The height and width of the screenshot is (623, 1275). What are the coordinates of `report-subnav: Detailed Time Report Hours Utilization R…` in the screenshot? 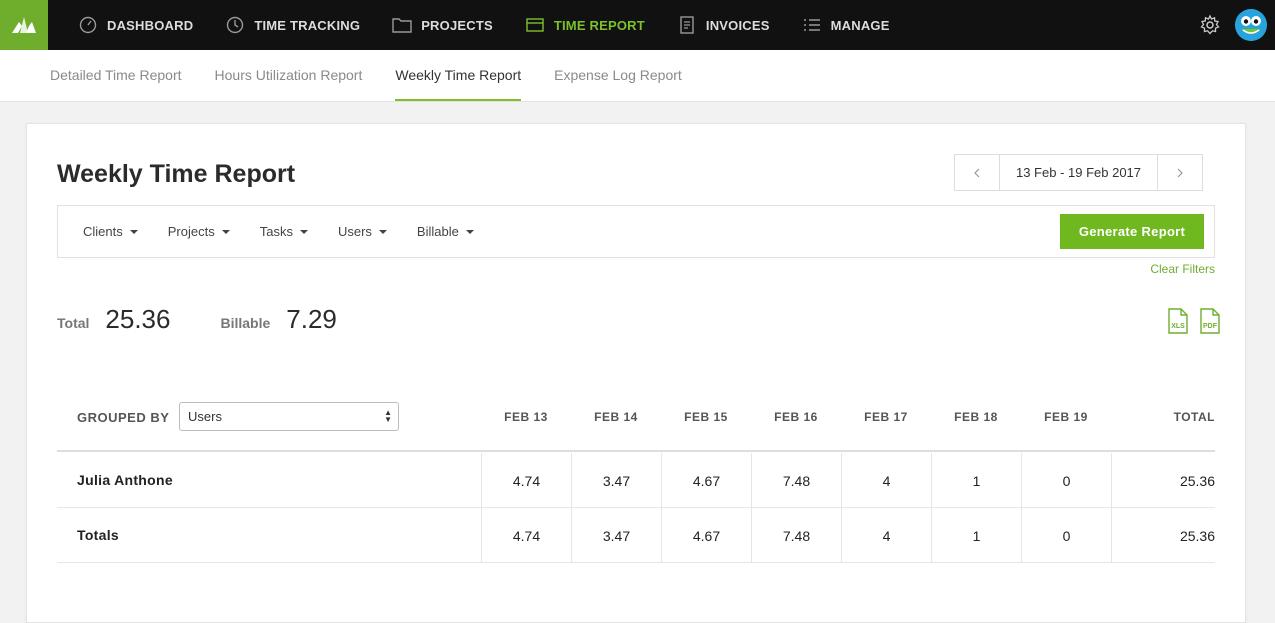 It's located at (637, 76).